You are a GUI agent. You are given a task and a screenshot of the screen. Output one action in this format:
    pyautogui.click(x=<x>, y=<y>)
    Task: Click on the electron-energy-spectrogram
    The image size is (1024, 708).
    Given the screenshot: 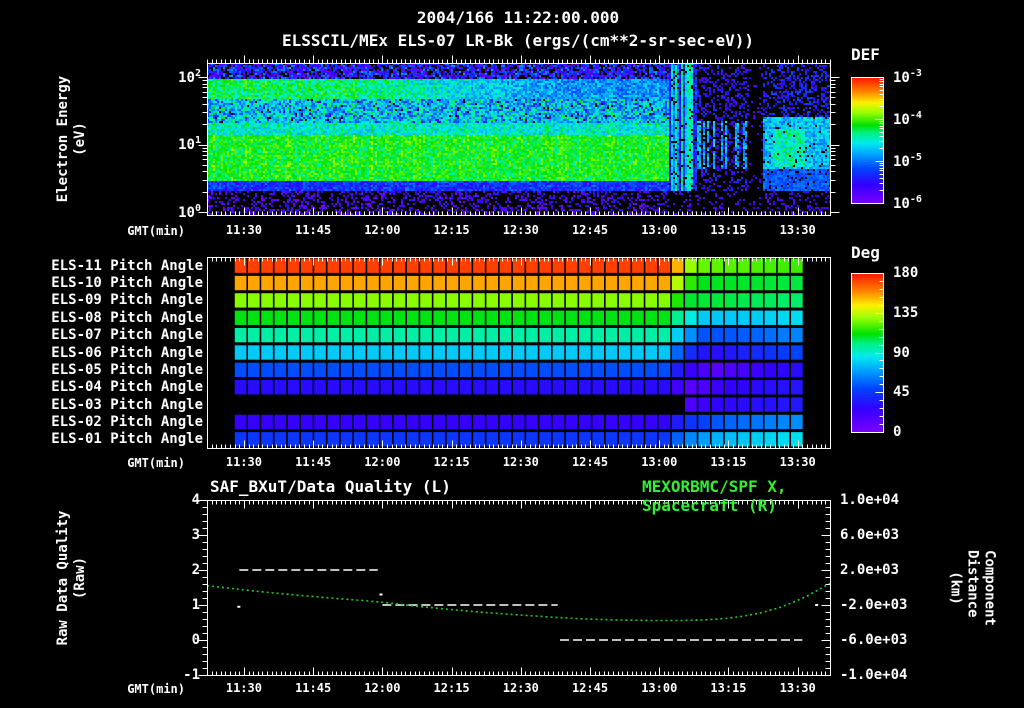 What is the action you would take?
    pyautogui.click(x=518, y=139)
    